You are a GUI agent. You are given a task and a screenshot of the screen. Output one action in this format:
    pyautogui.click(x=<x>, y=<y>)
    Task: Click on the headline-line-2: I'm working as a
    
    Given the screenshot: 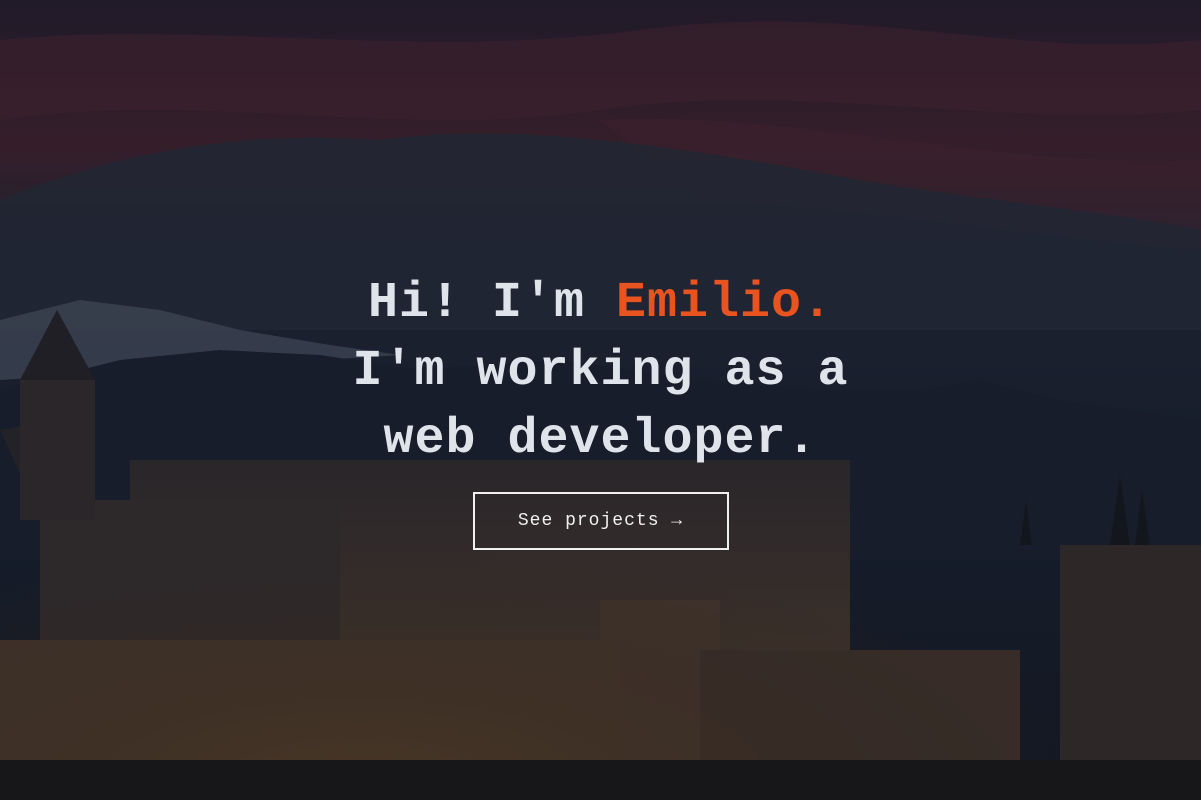 What is the action you would take?
    pyautogui.click(x=600, y=371)
    